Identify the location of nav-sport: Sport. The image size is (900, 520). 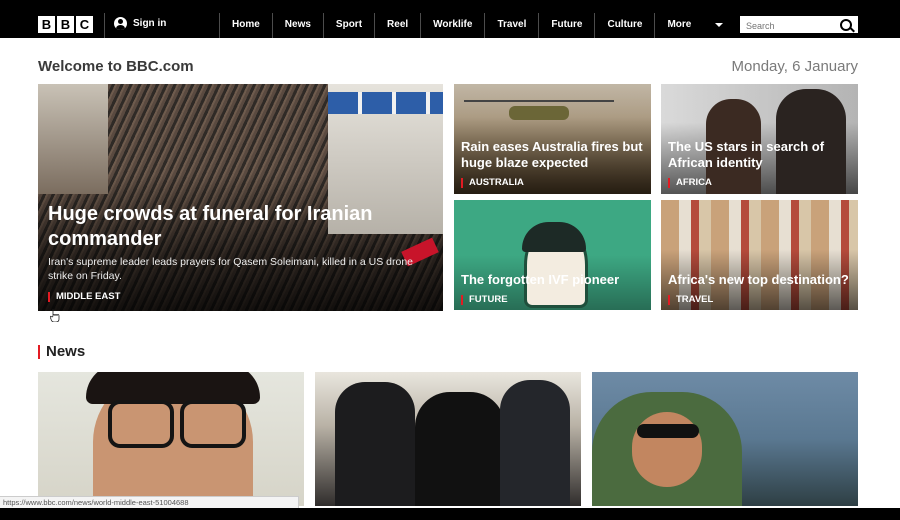
(348, 25).